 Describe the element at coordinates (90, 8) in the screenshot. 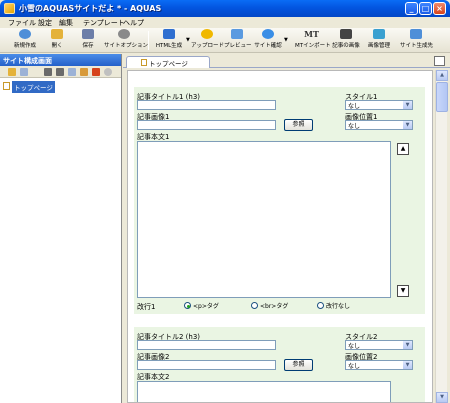

I see `window-title: 小雪のAQUASサイトだよ * - AQUAS` at that location.